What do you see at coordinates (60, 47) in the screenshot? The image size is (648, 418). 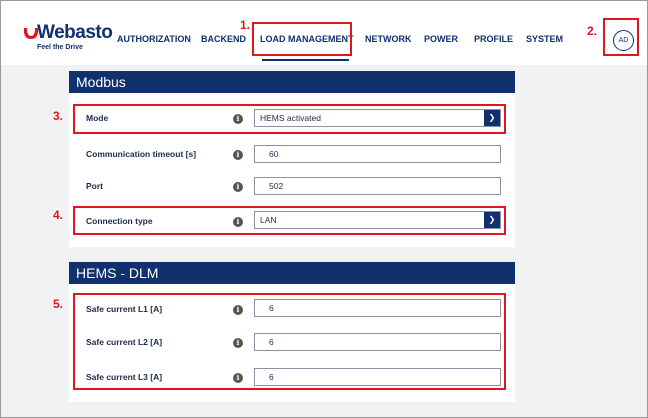 I see `brand-tagline: Feel the Drive` at bounding box center [60, 47].